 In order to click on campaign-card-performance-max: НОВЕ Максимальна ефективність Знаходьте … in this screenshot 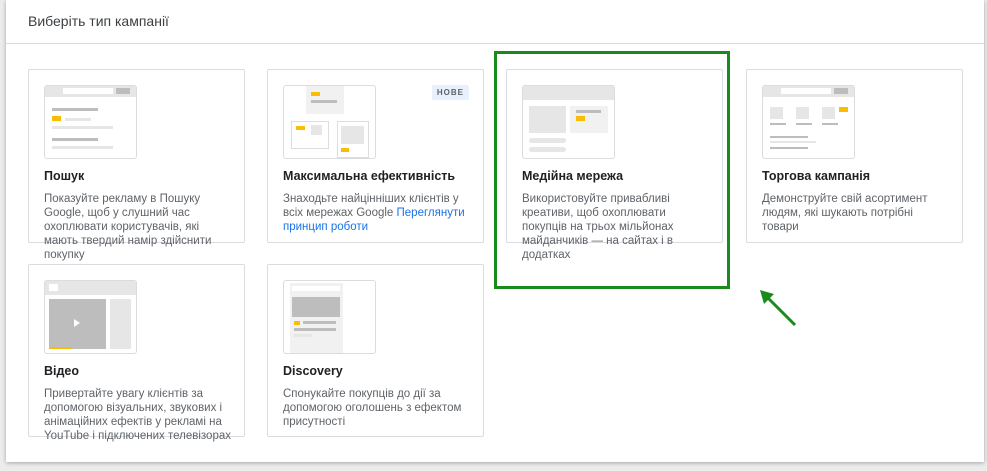, I will do `click(375, 156)`.